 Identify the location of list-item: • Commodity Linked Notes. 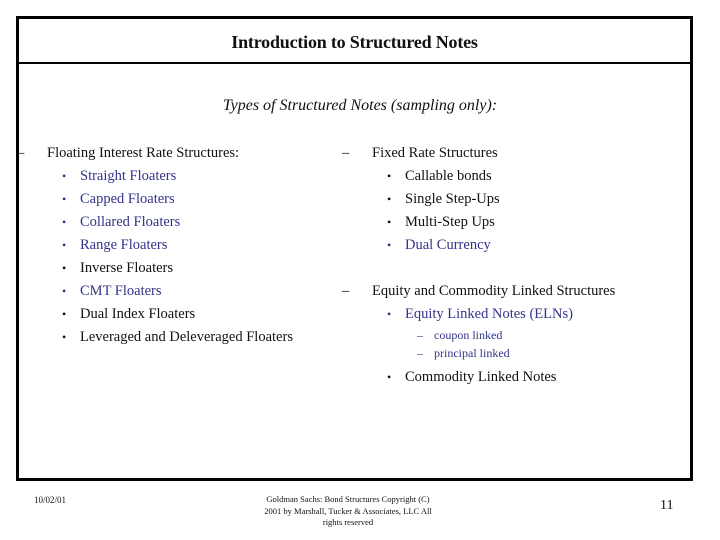
(478, 377).